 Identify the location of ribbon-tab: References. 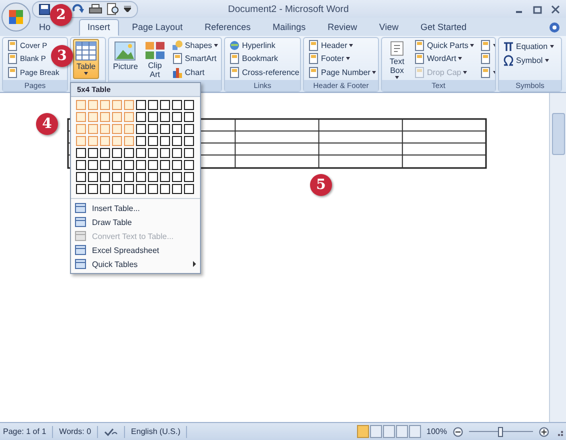
(228, 27).